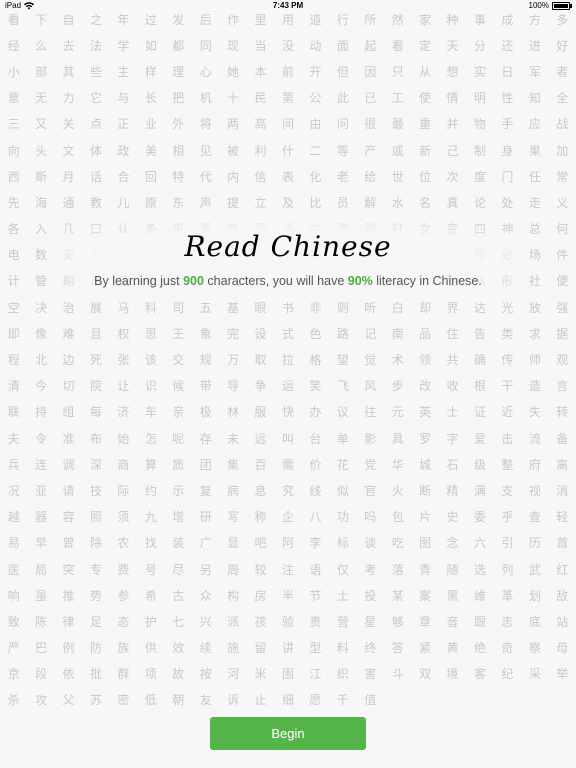 The height and width of the screenshot is (768, 576). Describe the element at coordinates (425, 71) in the screenshot. I see `background-char: 从` at that location.